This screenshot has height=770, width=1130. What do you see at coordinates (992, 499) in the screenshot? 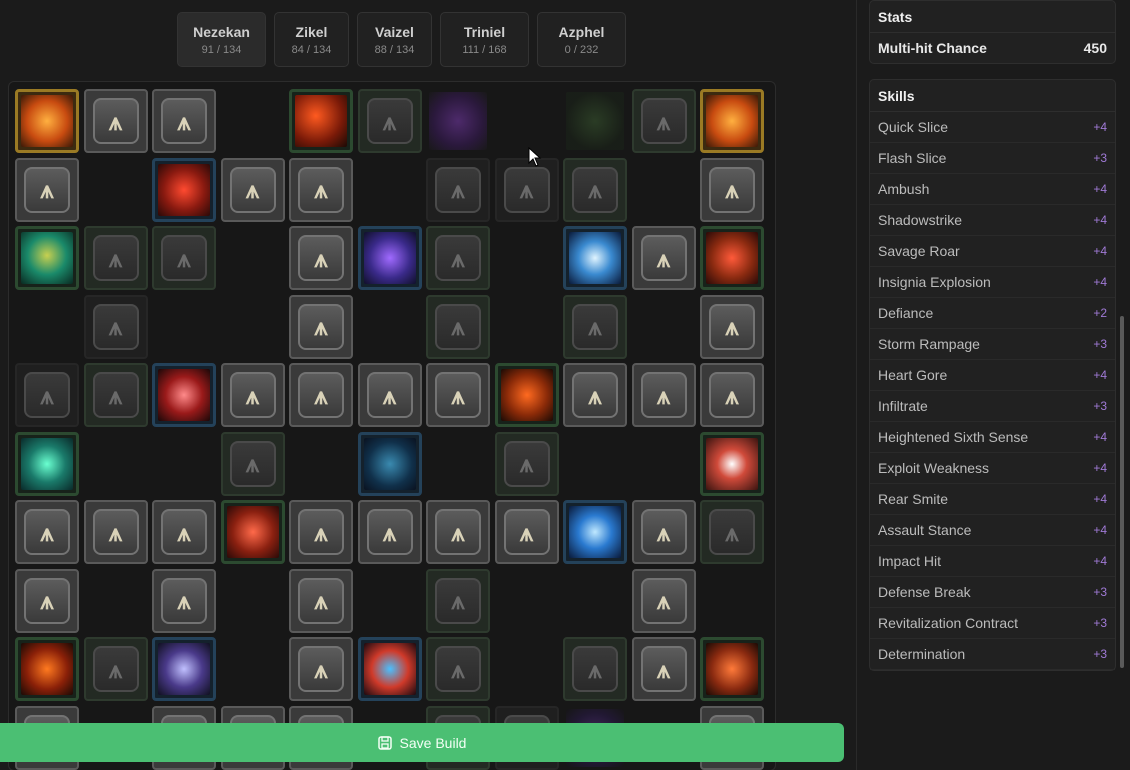
I see `skill-row: Rear Smite +4` at bounding box center [992, 499].